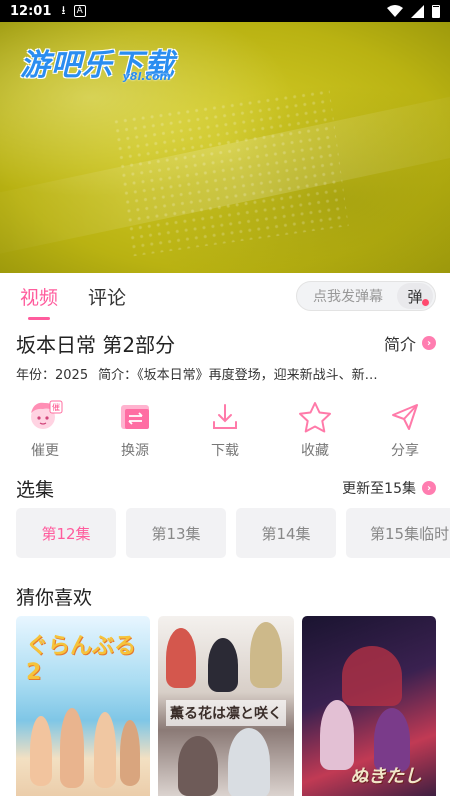 The image size is (450, 796). What do you see at coordinates (315, 451) in the screenshot?
I see `favorite-label: 收藏` at bounding box center [315, 451].